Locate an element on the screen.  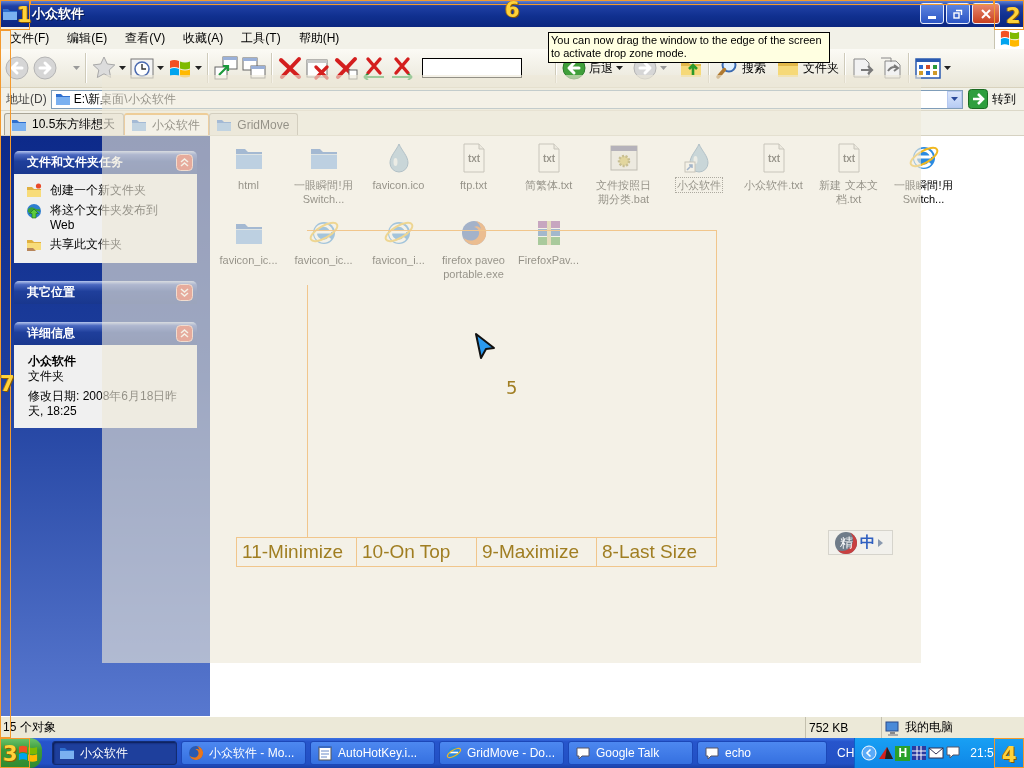
tab: 10.5东方绯想天 is located at coordinates (64, 124).